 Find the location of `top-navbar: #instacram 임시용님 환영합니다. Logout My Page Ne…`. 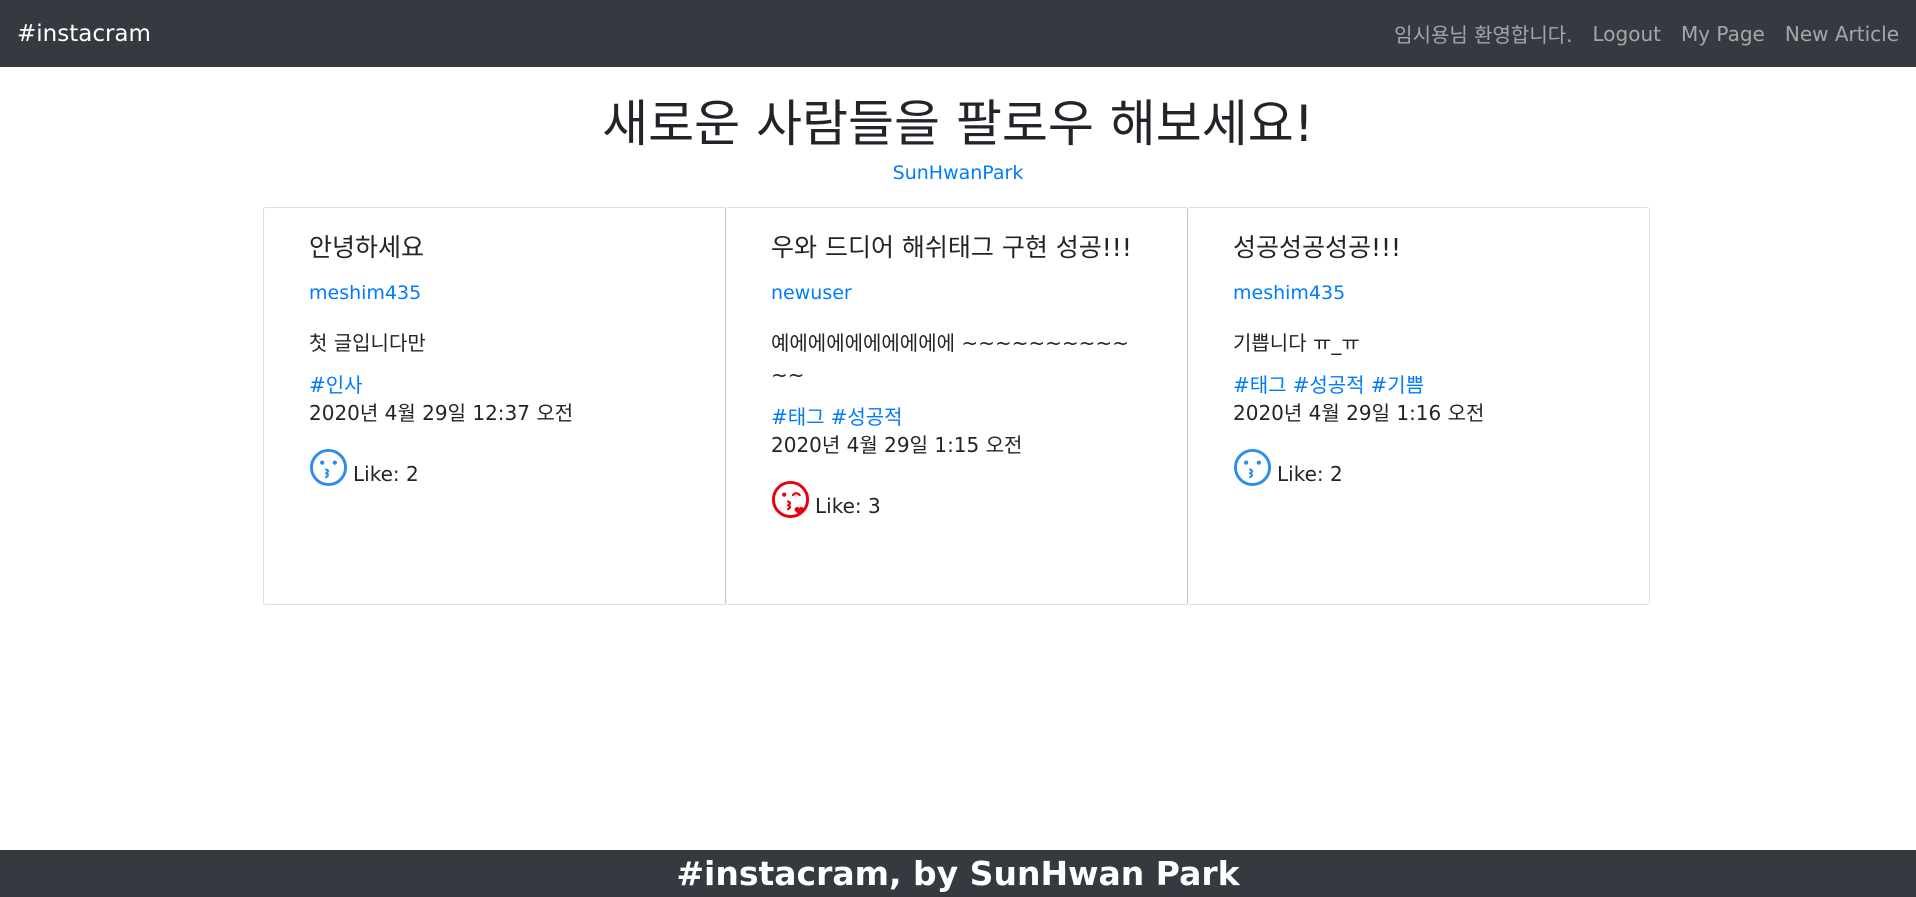

top-navbar: #instacram 임시용님 환영합니다. Logout My Page Ne… is located at coordinates (958, 33).